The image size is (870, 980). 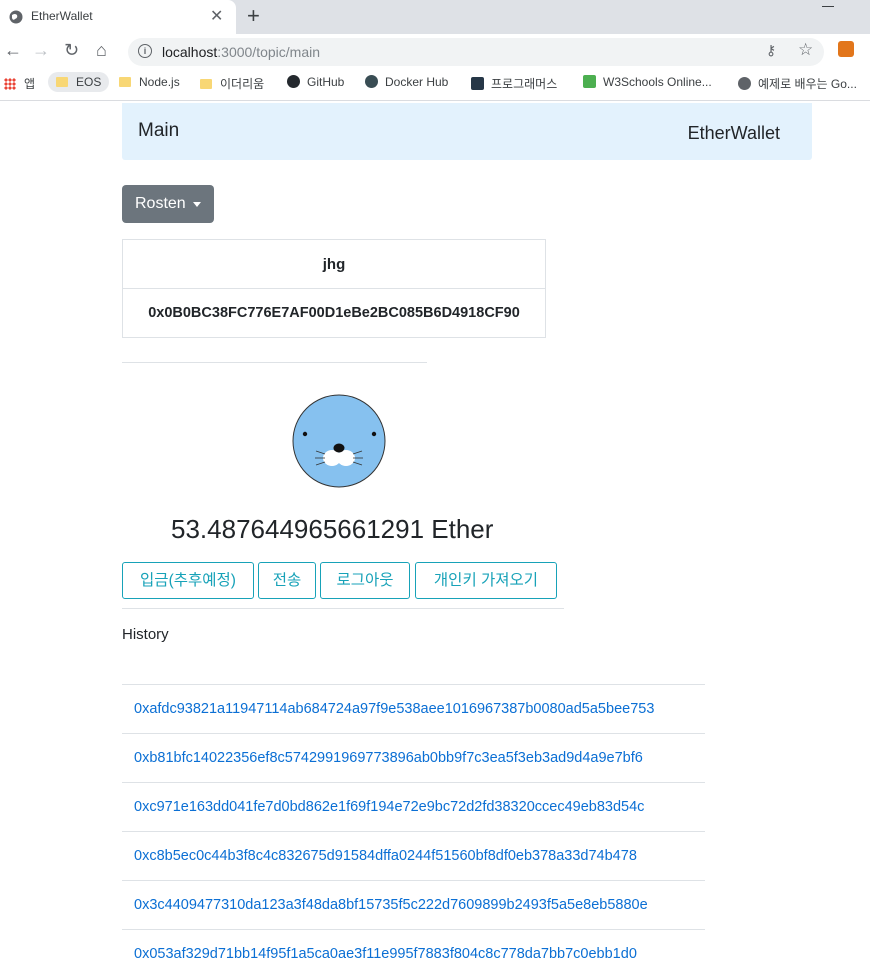 I want to click on navbar: Main EtherWallet, so click(x=467, y=131).